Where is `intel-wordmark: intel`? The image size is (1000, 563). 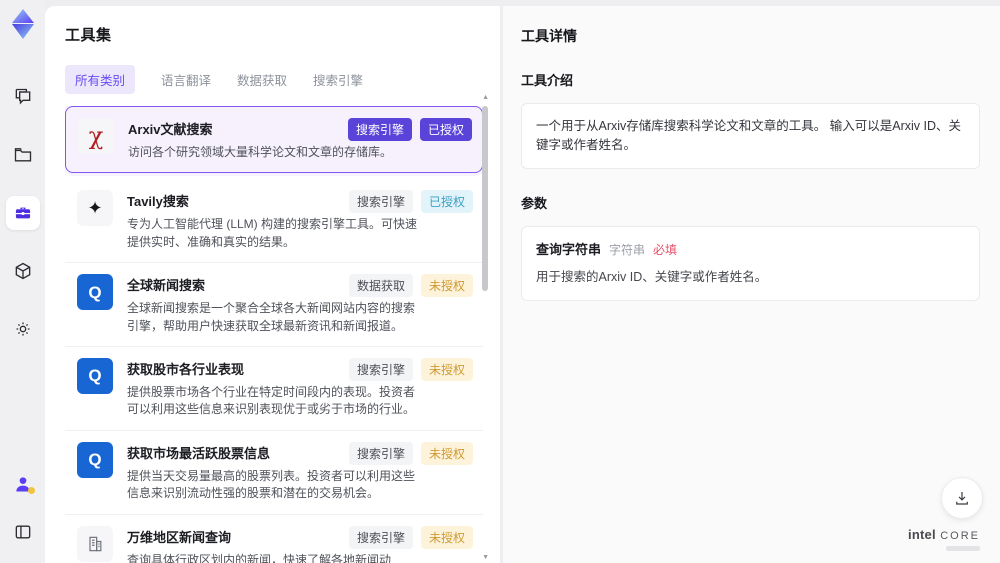 intel-wordmark: intel is located at coordinates (922, 534).